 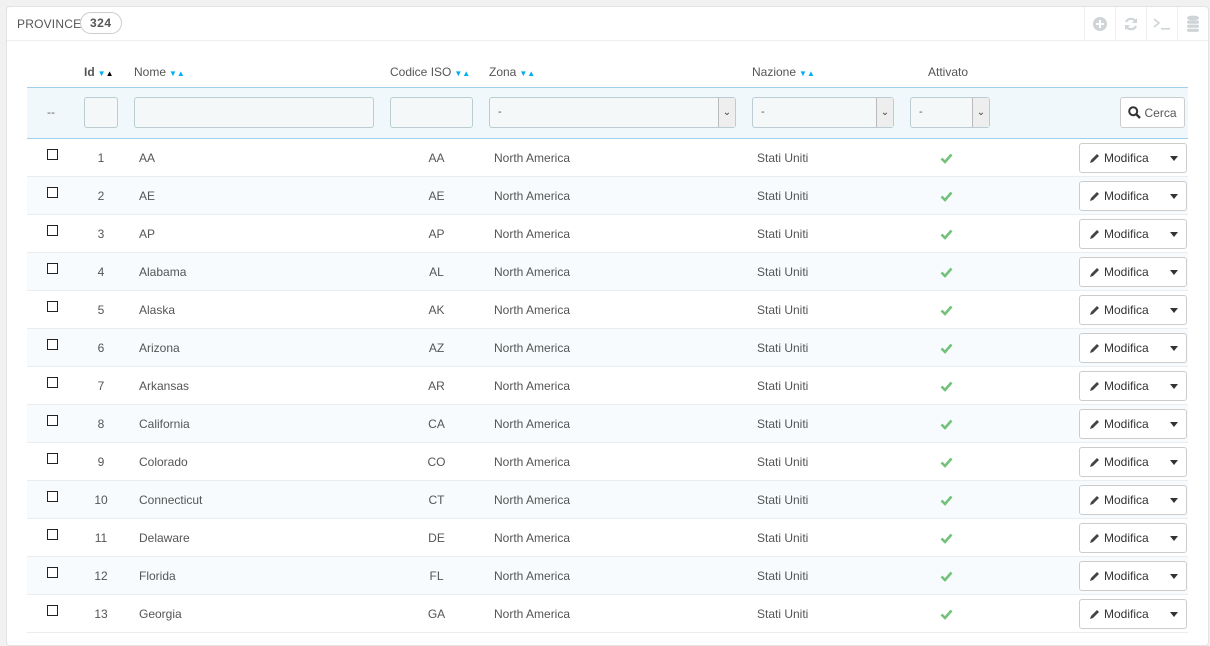 I want to click on column-header-iso: Codice ISO ▼▲, so click(x=430, y=72).